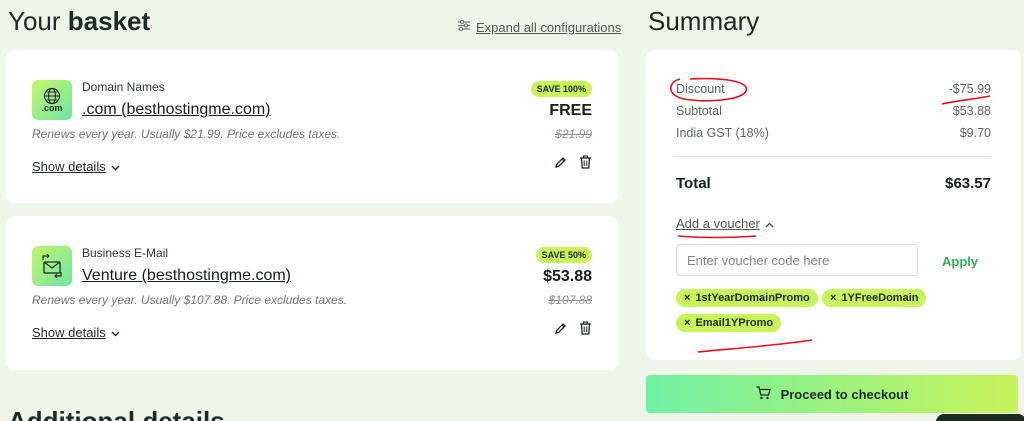 The image size is (1024, 421). What do you see at coordinates (567, 276) in the screenshot?
I see `item-price: $53.88` at bounding box center [567, 276].